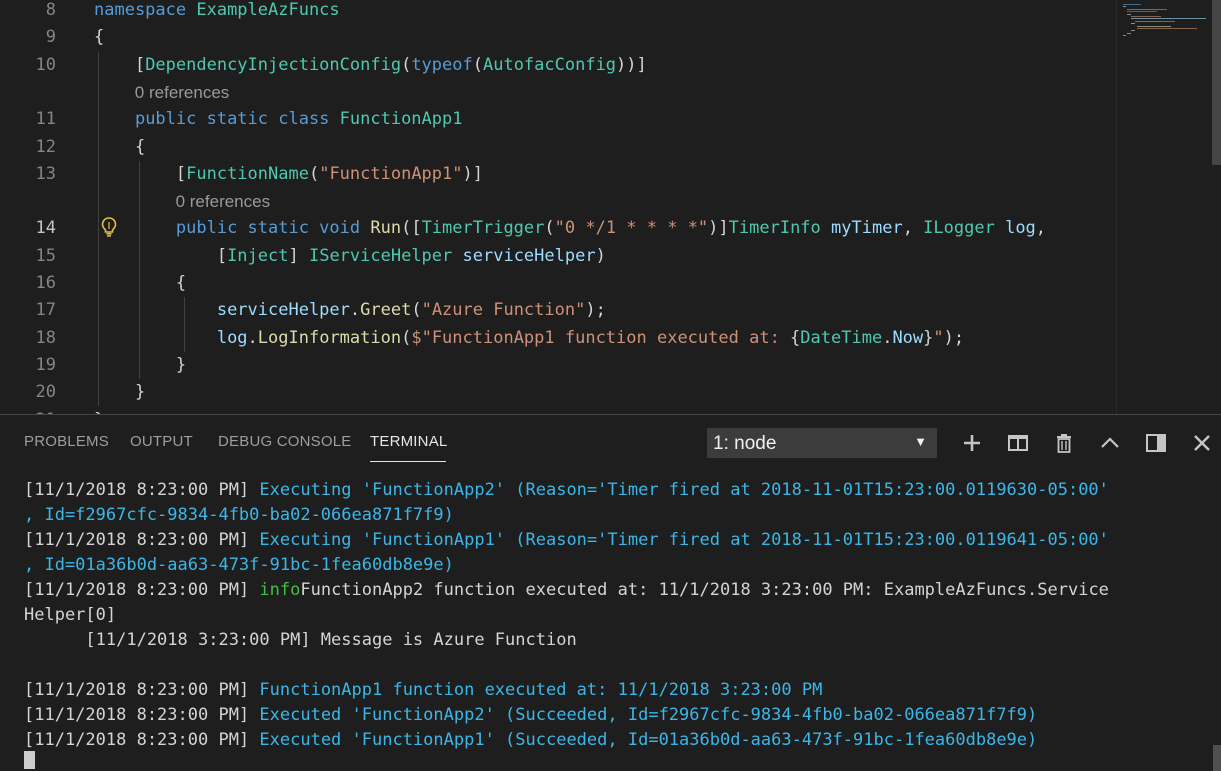  I want to click on tab-terminal: TERMINAL, so click(408, 441).